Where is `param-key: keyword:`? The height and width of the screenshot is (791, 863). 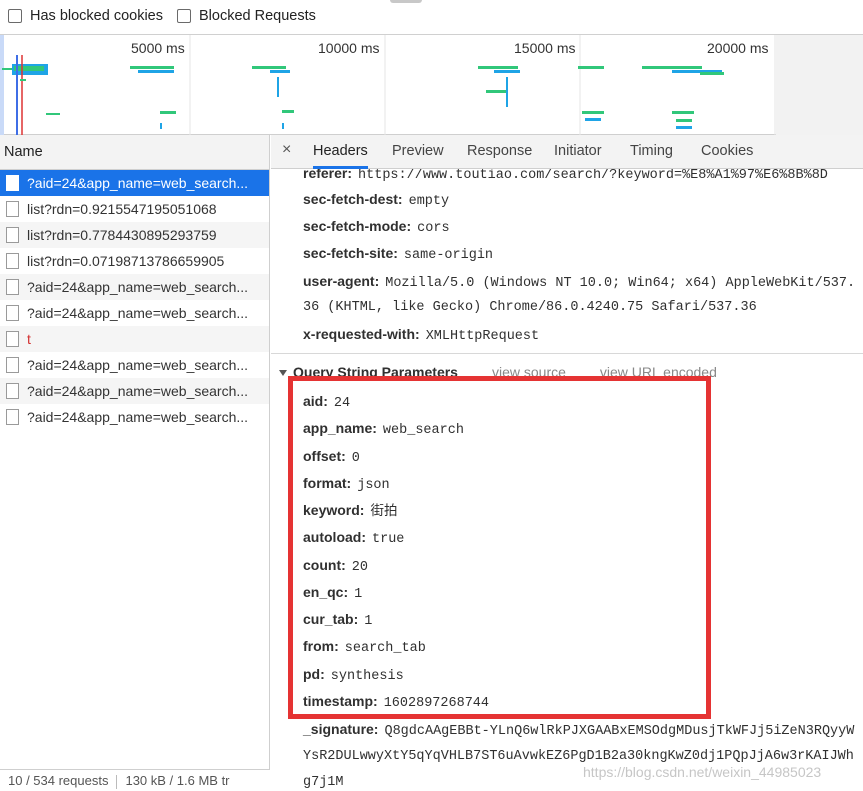 param-key: keyword: is located at coordinates (334, 510).